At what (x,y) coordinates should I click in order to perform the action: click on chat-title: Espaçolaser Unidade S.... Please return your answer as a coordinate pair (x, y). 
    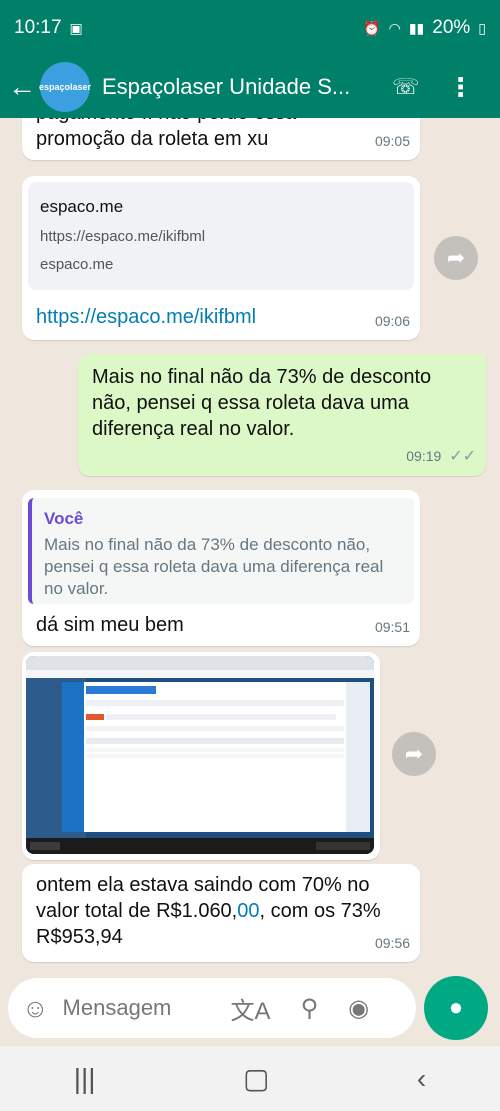
    Looking at the image, I should click on (237, 87).